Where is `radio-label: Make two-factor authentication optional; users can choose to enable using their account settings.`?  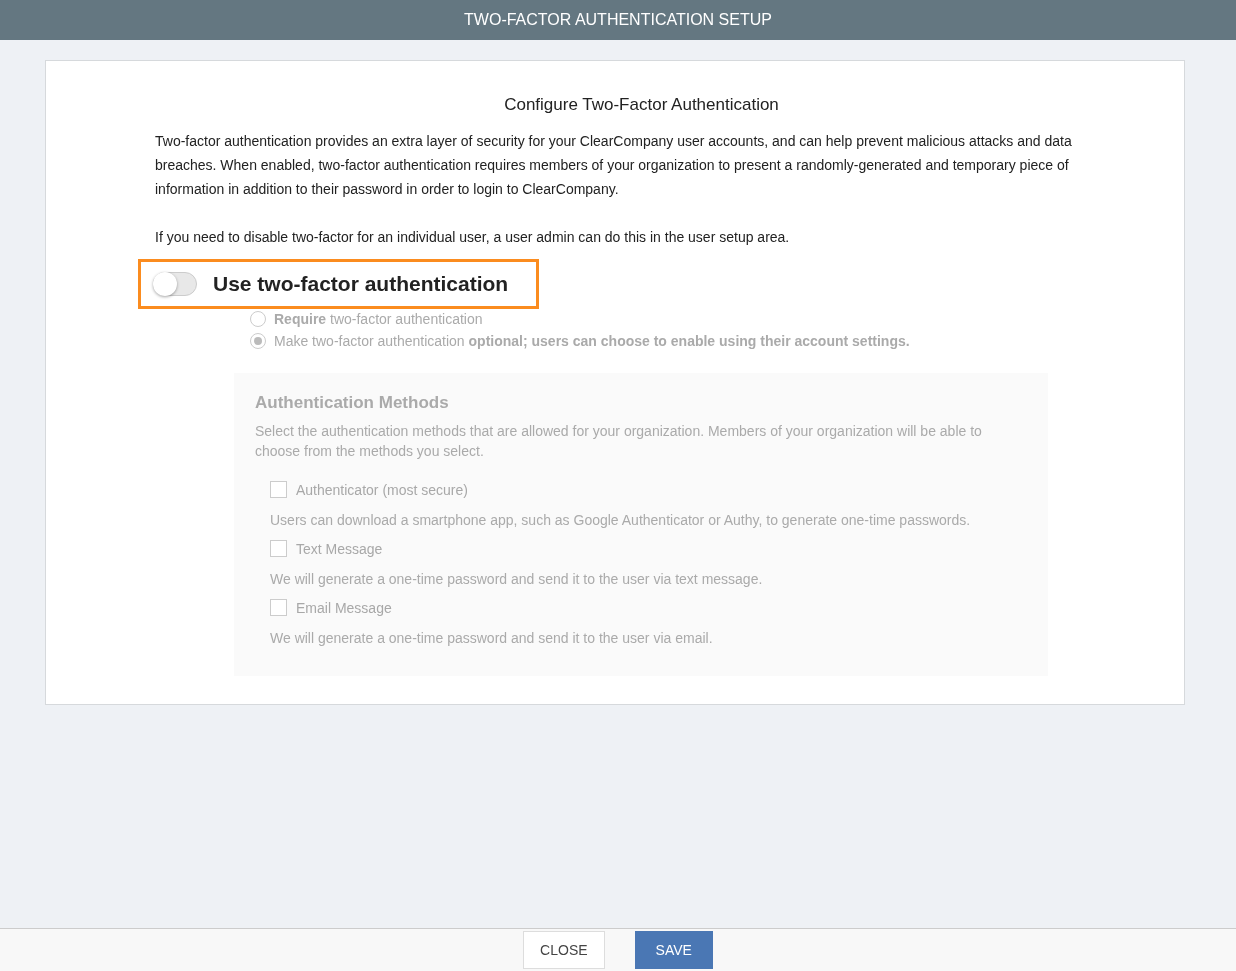 radio-label: Make two-factor authentication optional; users can choose to enable using their account settings. is located at coordinates (592, 341).